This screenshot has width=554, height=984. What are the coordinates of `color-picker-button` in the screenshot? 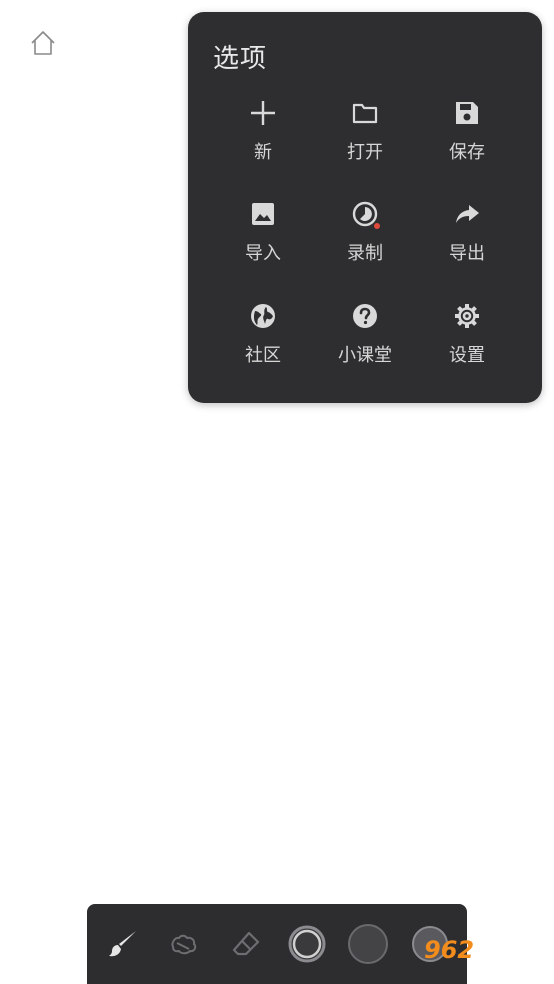 It's located at (368, 944).